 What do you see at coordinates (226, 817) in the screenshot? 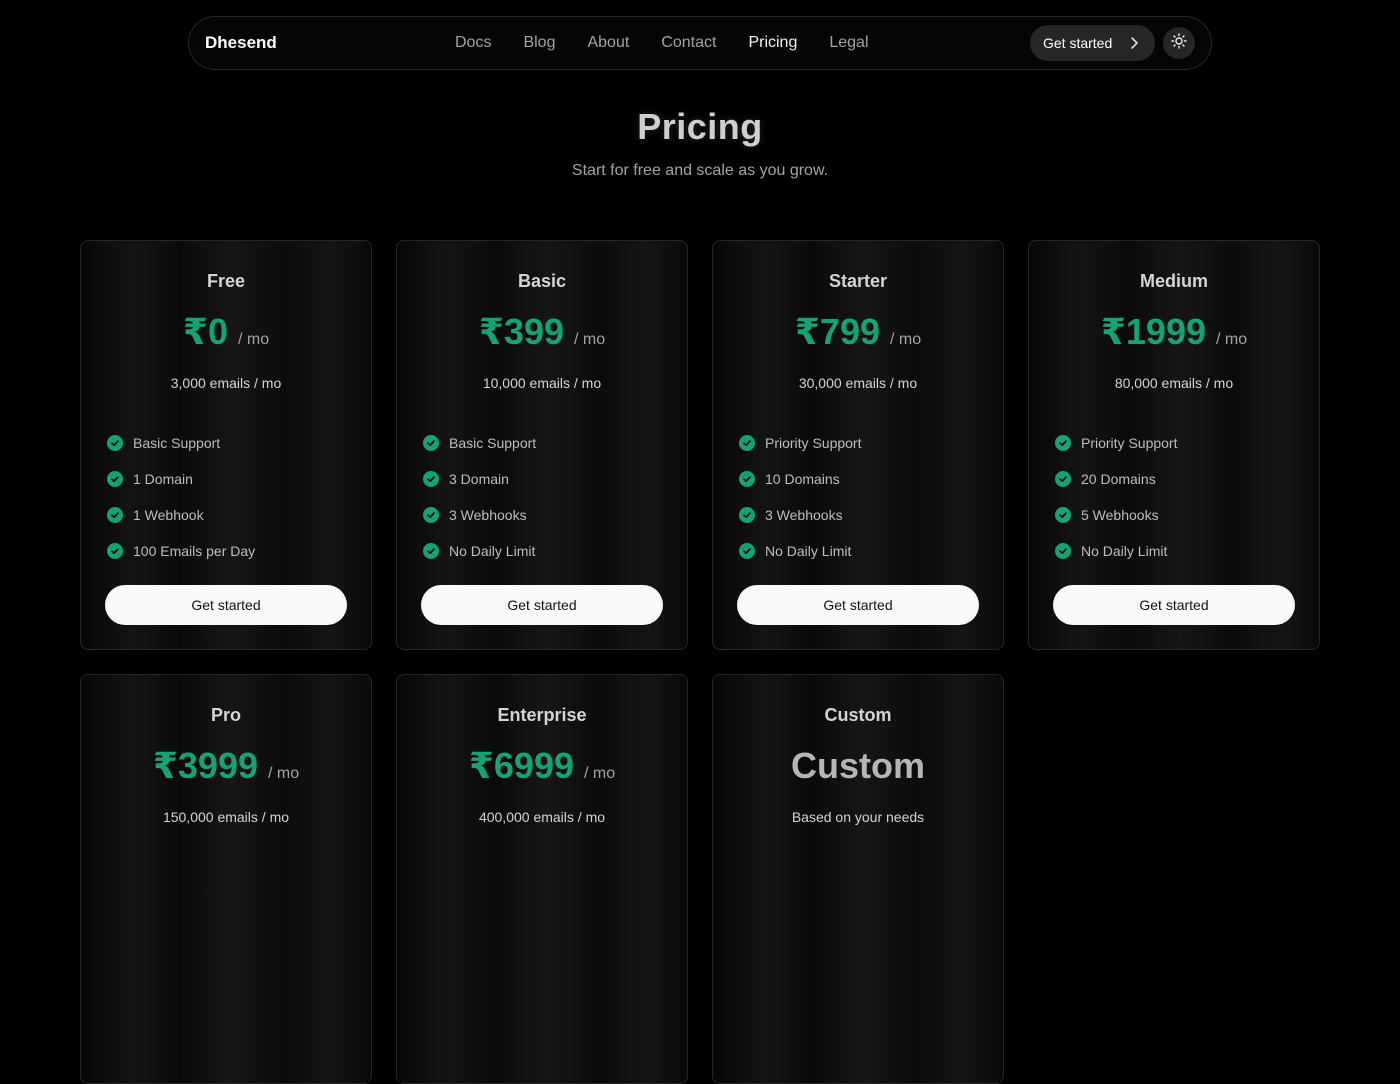
I see `plan-quota: 150,000 emails / mo` at bounding box center [226, 817].